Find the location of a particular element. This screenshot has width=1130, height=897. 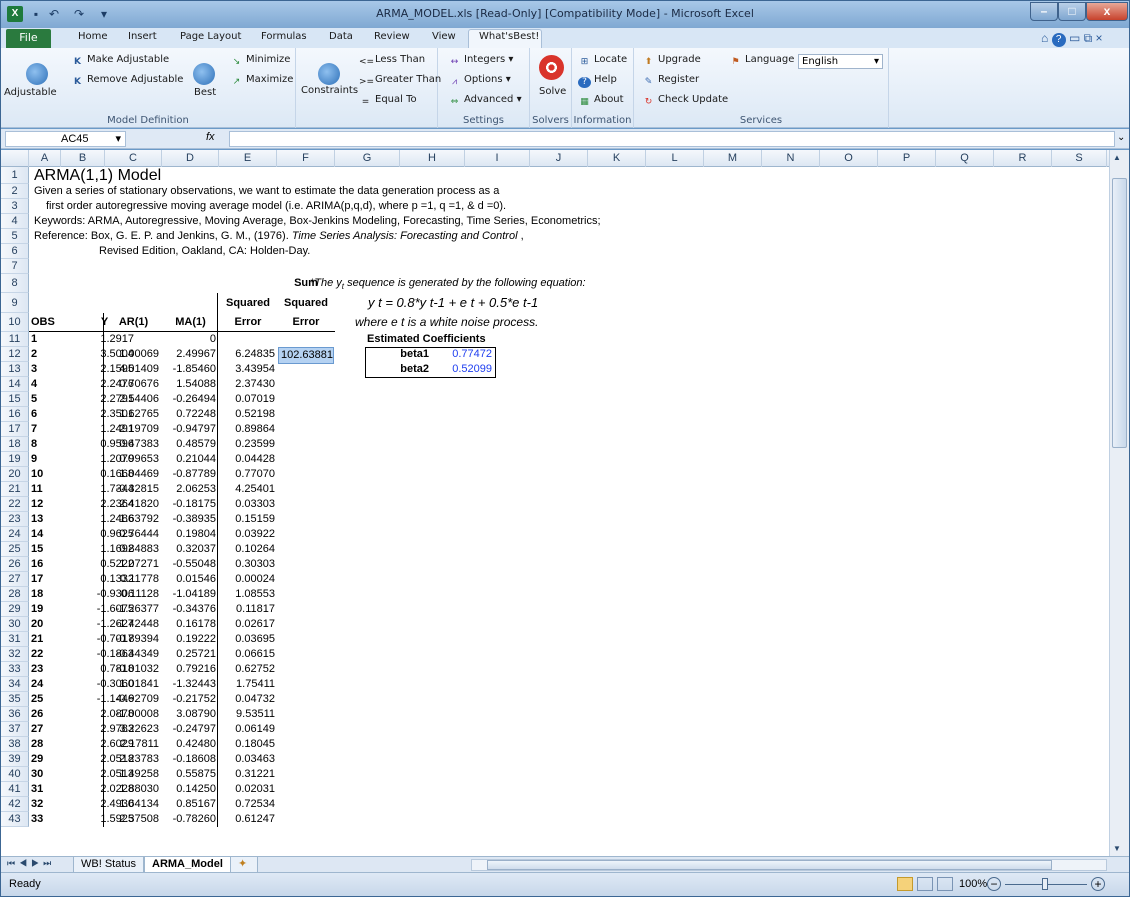

obs-cell: 12 is located at coordinates (37, 504).